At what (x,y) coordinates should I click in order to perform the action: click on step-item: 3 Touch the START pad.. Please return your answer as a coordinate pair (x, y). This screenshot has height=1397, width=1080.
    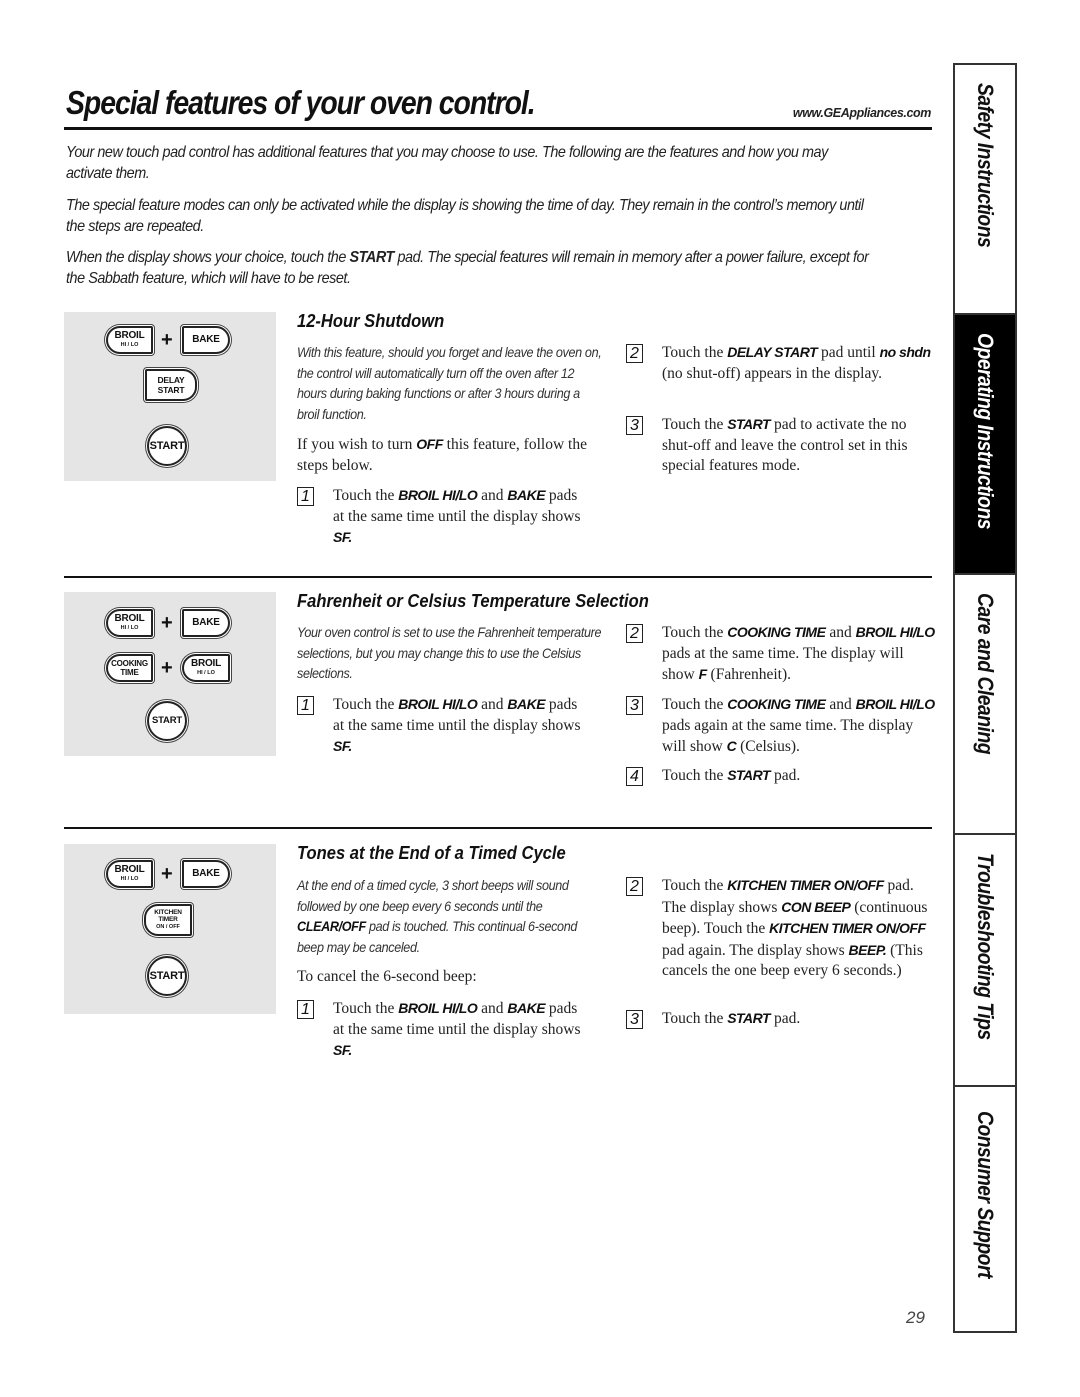
    Looking at the image, I should click on (781, 1019).